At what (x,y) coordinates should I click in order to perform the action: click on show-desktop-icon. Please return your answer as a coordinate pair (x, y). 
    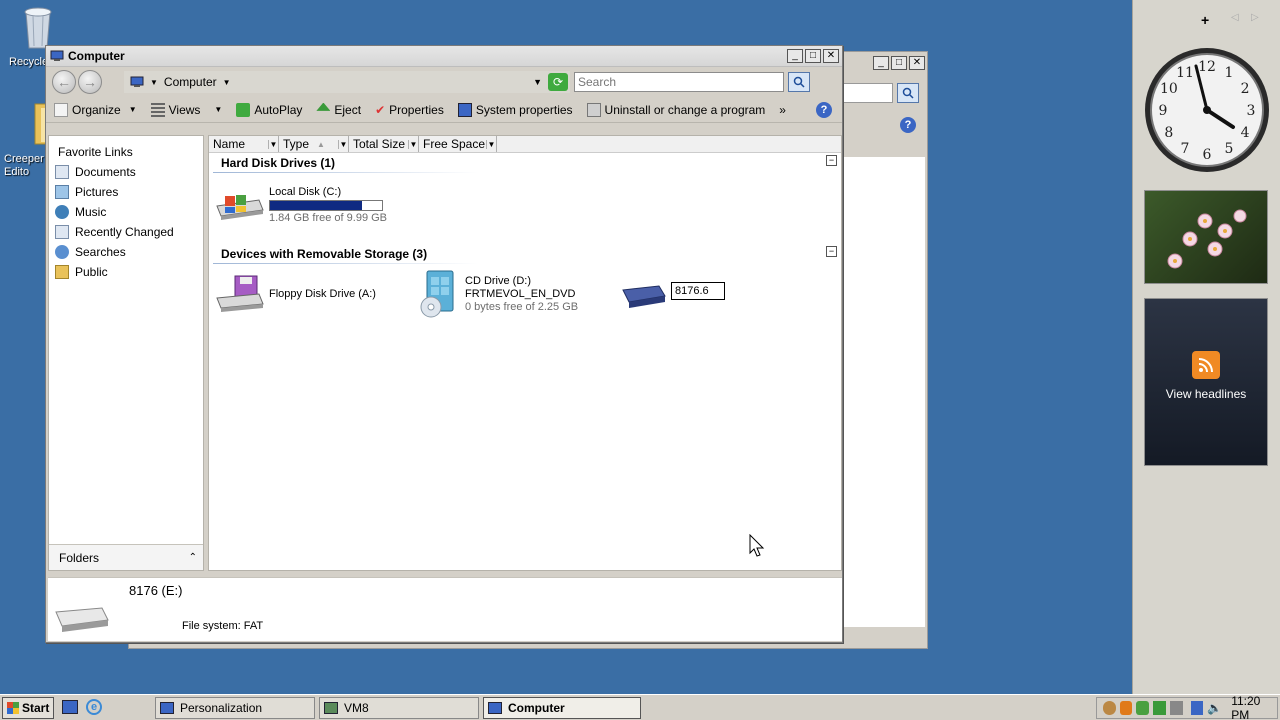
    Looking at the image, I should click on (70, 707).